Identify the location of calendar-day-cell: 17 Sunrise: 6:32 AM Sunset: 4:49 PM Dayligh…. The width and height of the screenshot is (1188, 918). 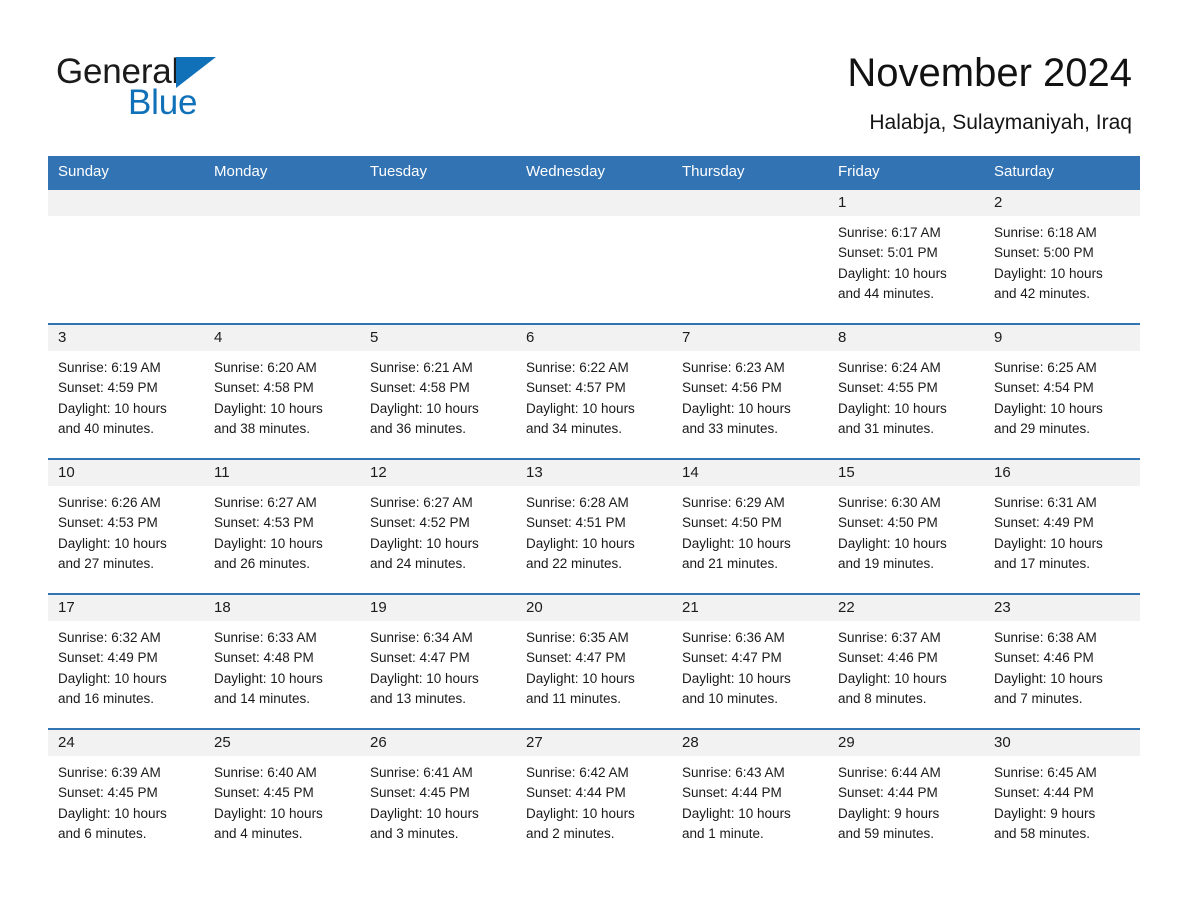
(126, 661).